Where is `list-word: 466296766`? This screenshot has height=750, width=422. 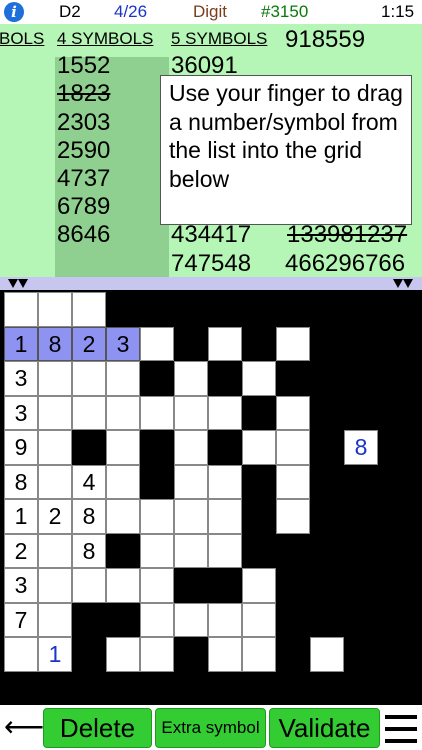
list-word: 466296766 is located at coordinates (345, 263).